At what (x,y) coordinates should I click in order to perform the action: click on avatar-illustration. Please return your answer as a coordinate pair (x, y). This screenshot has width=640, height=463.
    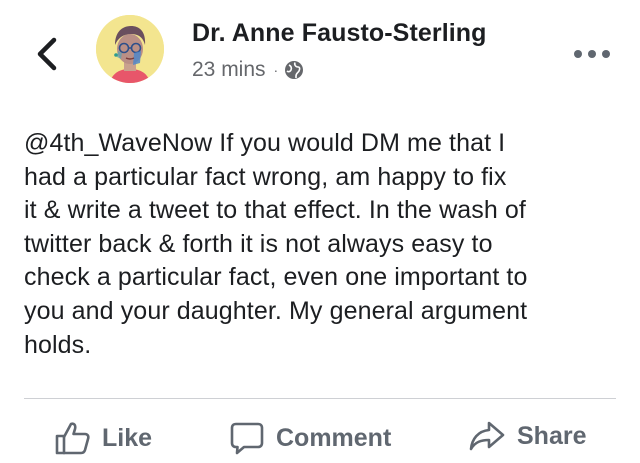
    Looking at the image, I should click on (130, 49).